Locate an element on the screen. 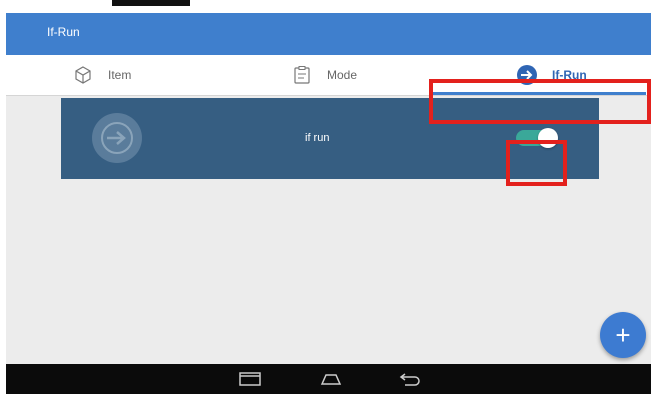 The image size is (651, 394). top-strip is located at coordinates (325, 6).